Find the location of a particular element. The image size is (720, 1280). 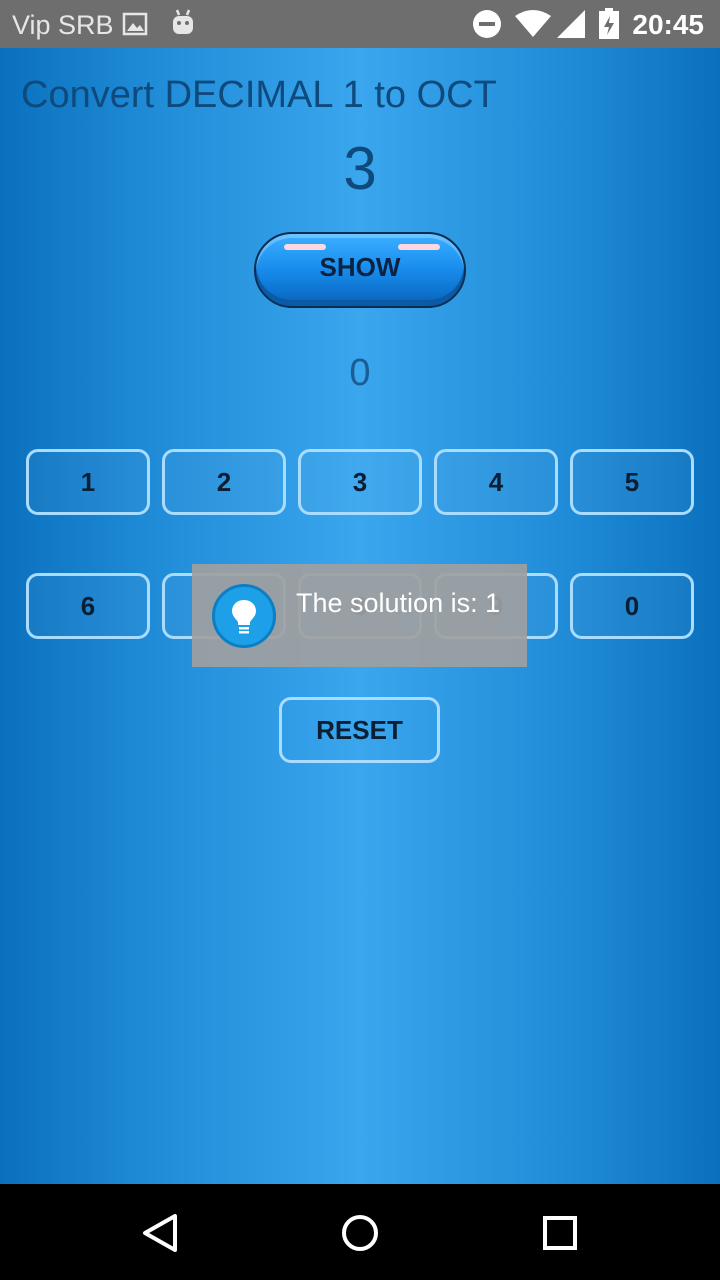

button-shine-right is located at coordinates (419, 247).